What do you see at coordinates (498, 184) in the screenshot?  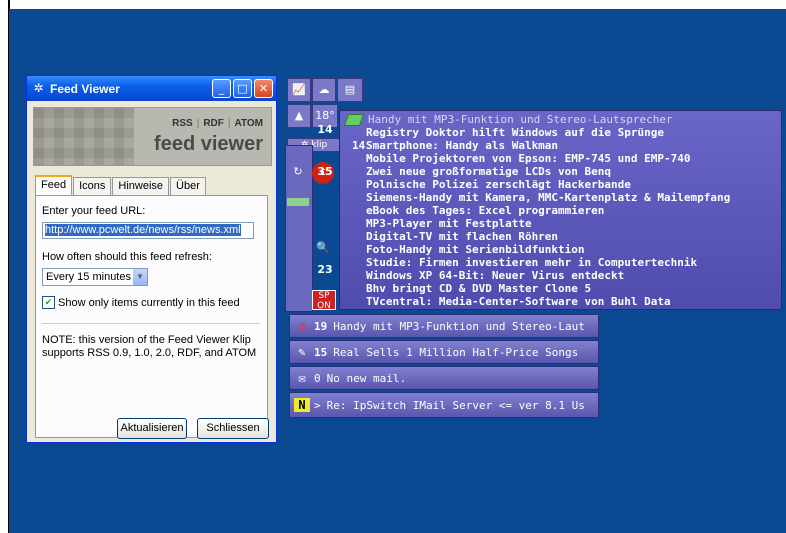 I see `headline-text: Polnische Polizei zerschlägt Hackerbande` at bounding box center [498, 184].